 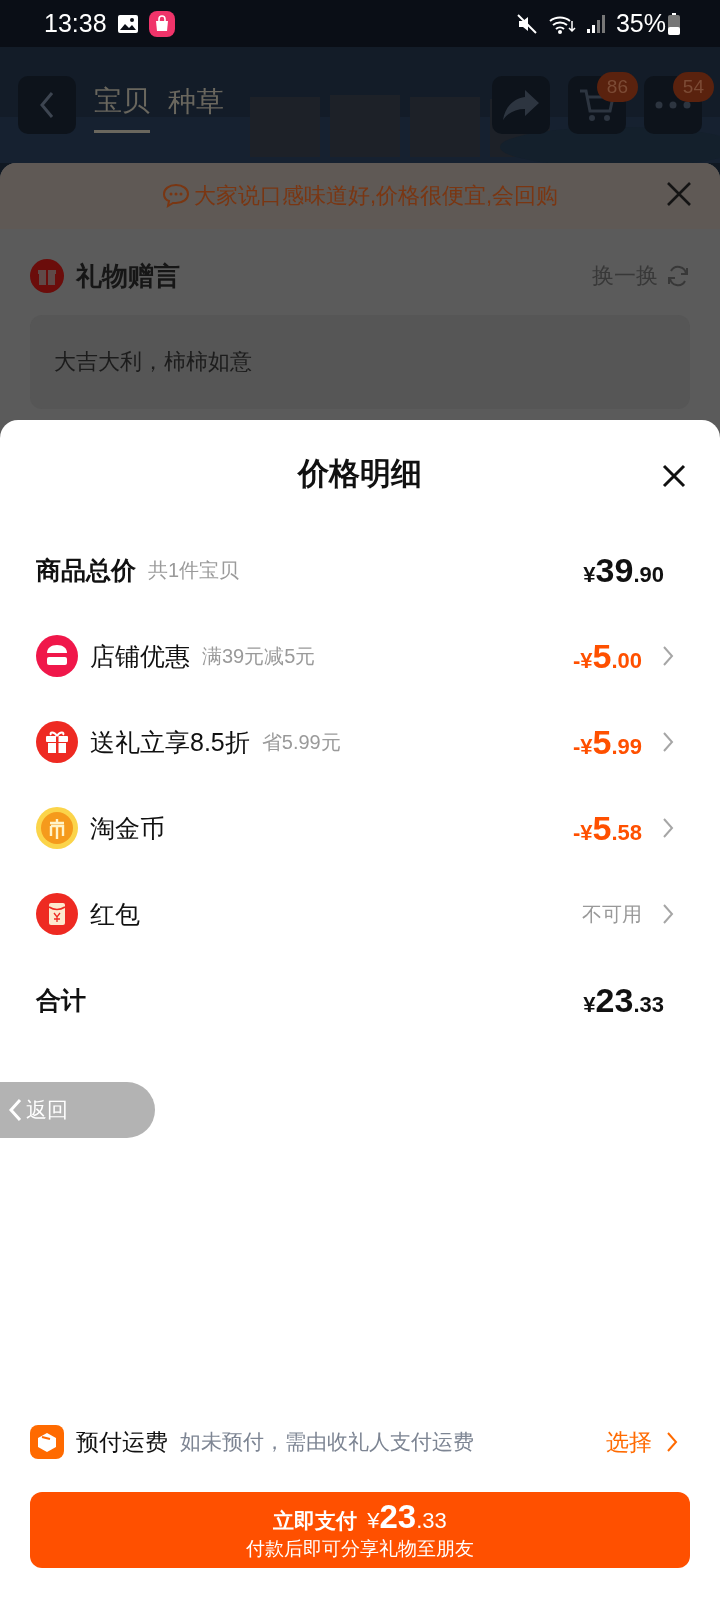 What do you see at coordinates (77, 1110) in the screenshot?
I see `back-button: 返回` at bounding box center [77, 1110].